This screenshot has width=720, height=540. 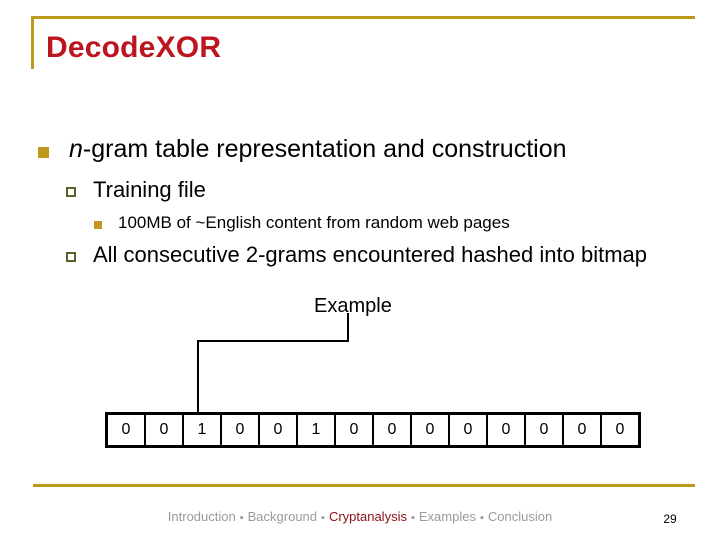 What do you see at coordinates (76, 149) in the screenshot?
I see `italic-n-text: n` at bounding box center [76, 149].